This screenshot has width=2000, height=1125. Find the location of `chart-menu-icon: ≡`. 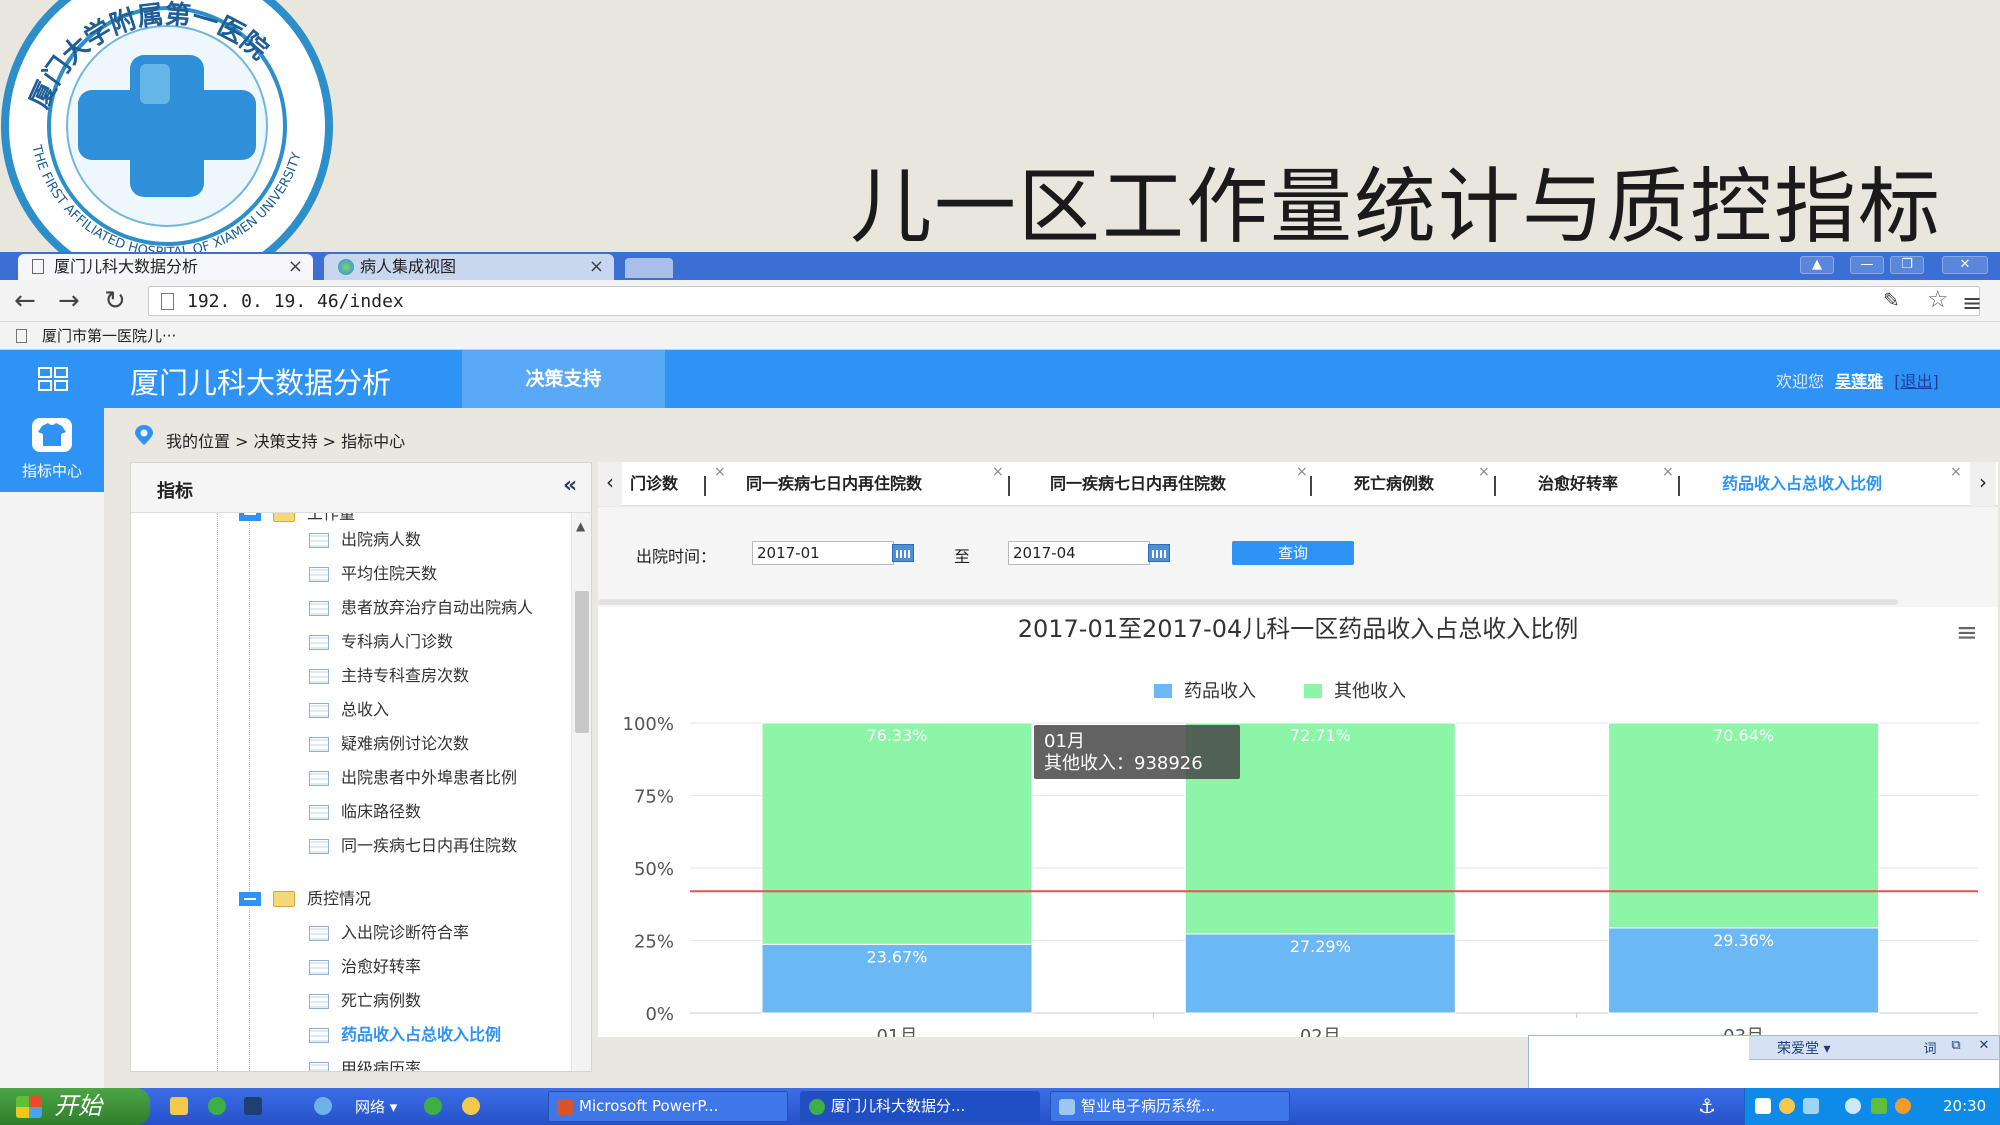

chart-menu-icon: ≡ is located at coordinates (1967, 633).